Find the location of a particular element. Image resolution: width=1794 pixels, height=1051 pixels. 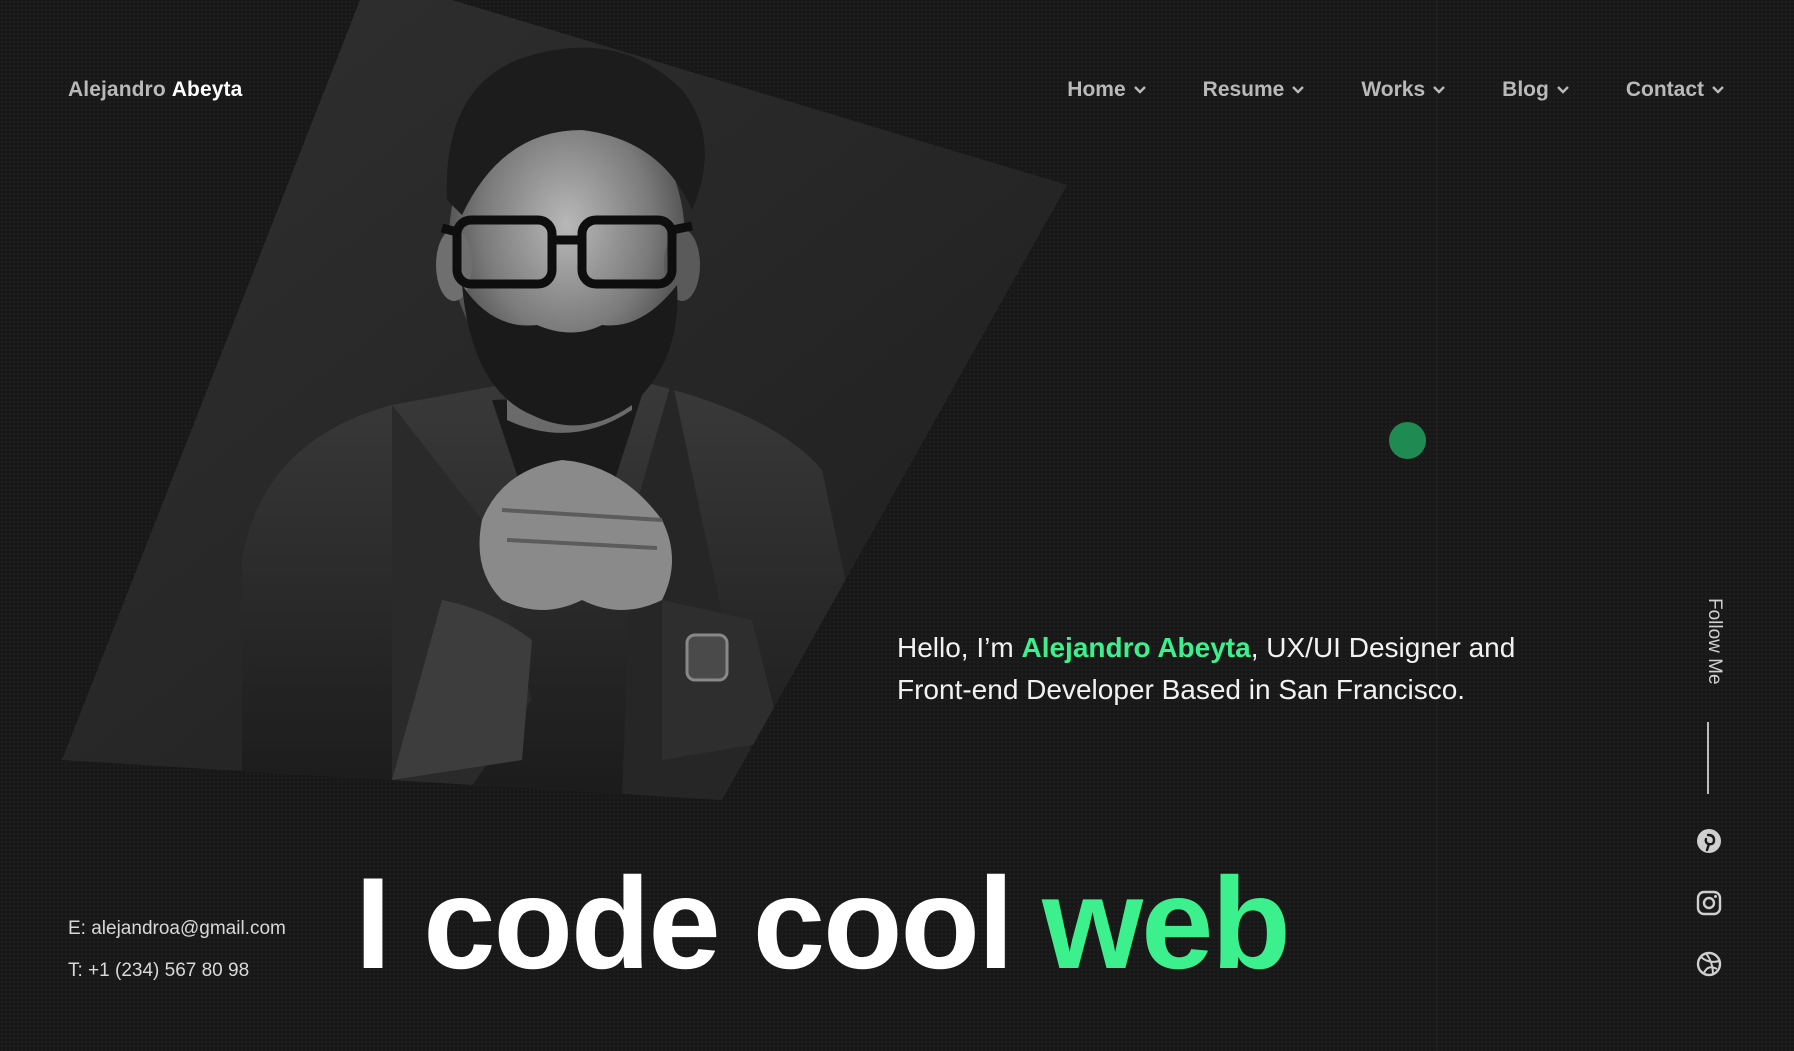

nav-item-contact: Contact is located at coordinates (1676, 90).